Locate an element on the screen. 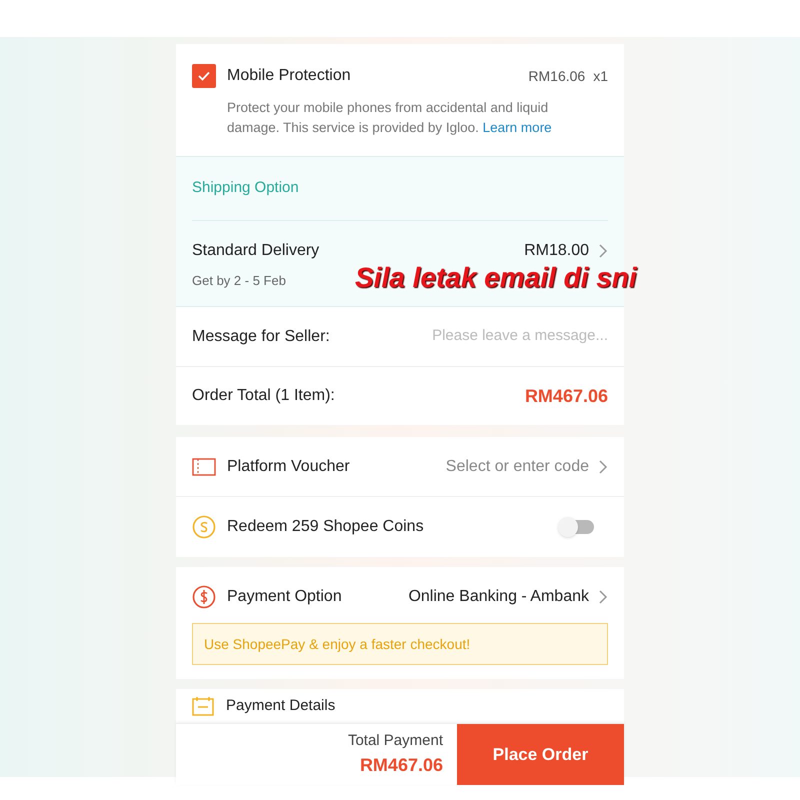 The width and height of the screenshot is (800, 800). shipping-price: RM18.00 is located at coordinates (556, 250).